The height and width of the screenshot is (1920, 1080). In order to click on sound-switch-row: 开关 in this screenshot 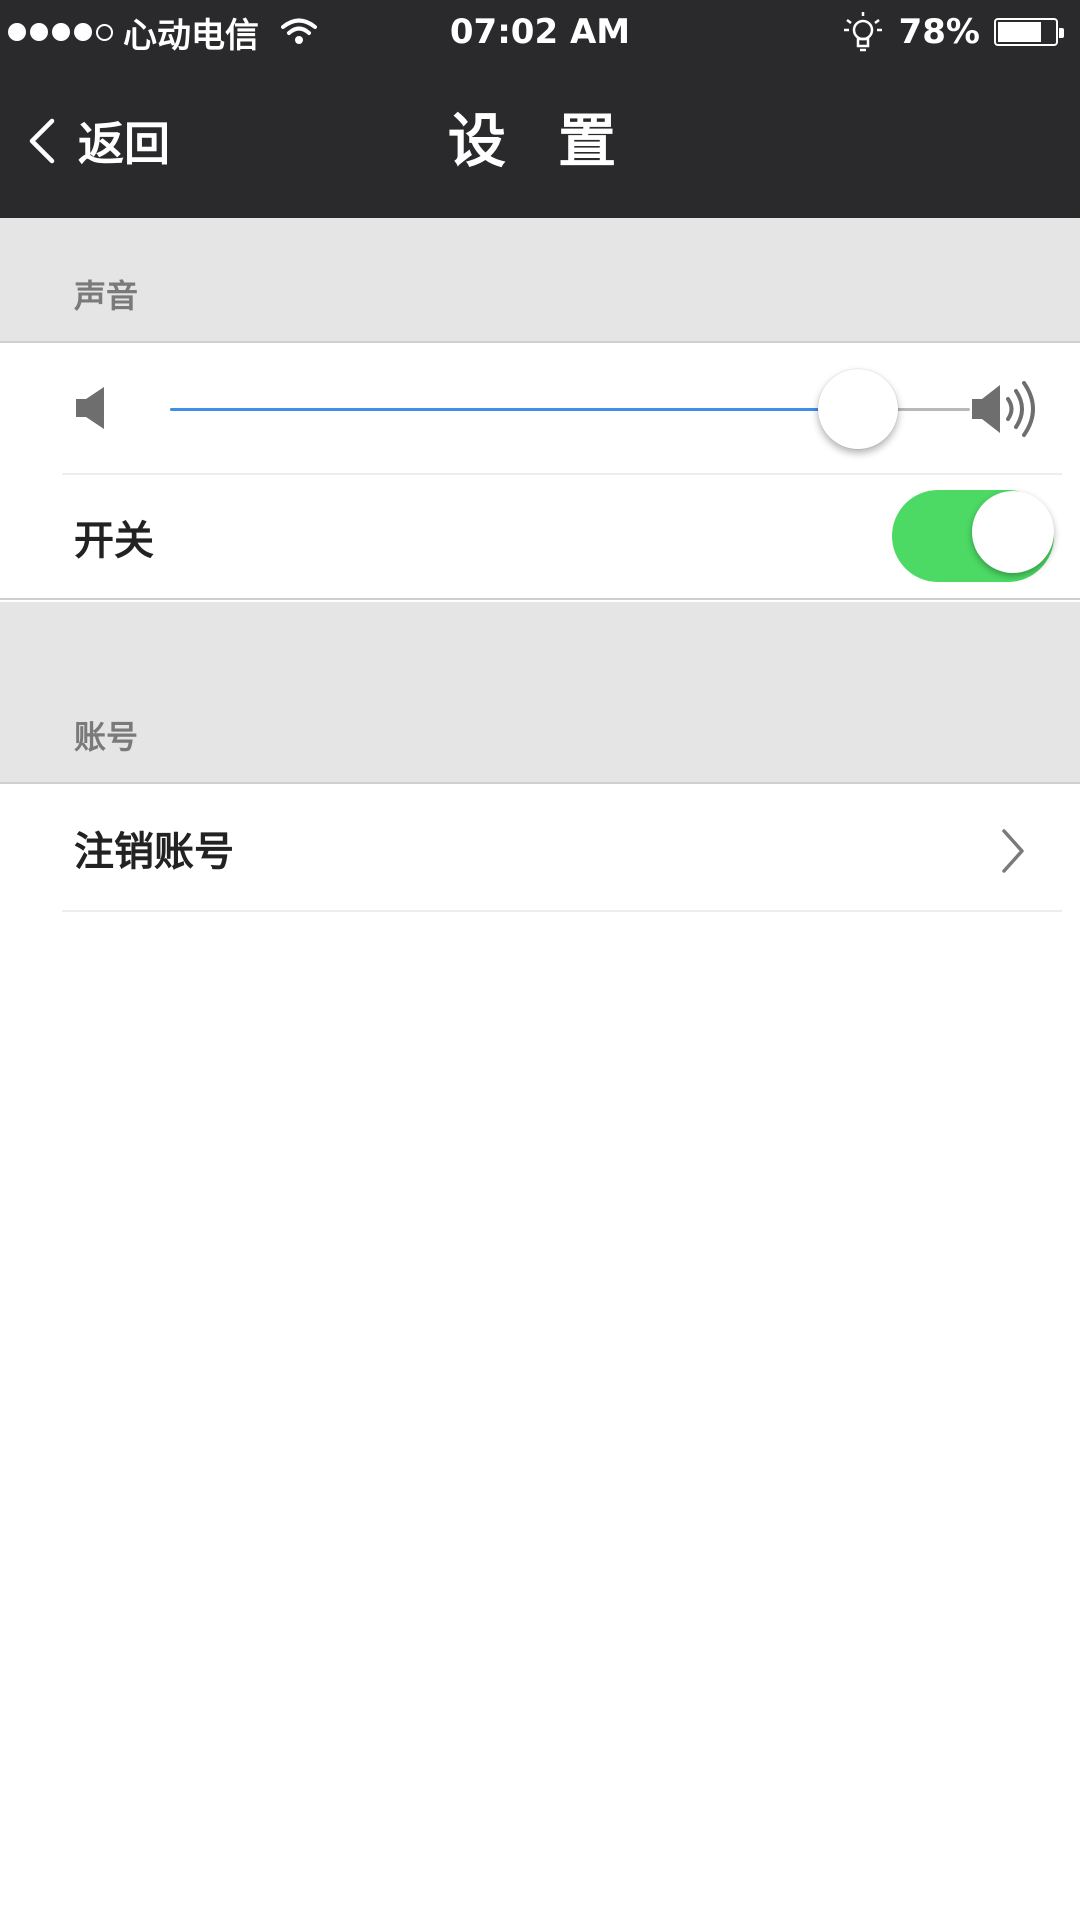, I will do `click(540, 537)`.